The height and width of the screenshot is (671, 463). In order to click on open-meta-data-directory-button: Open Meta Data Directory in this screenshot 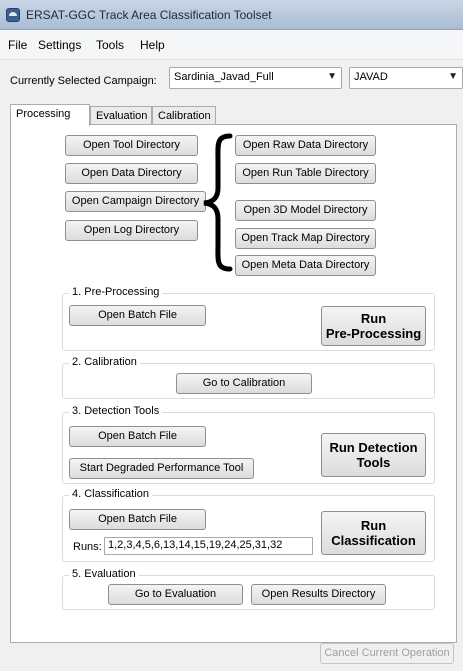, I will do `click(305, 265)`.